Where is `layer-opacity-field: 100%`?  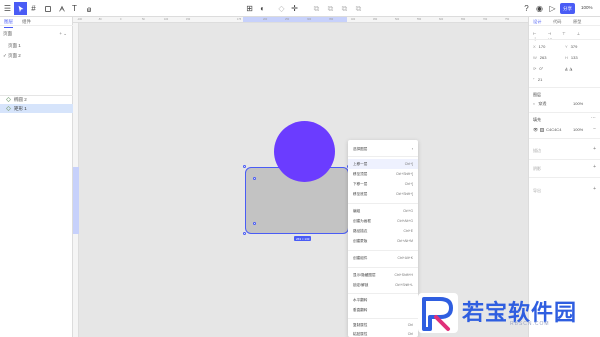
layer-opacity-field: 100% is located at coordinates (578, 103).